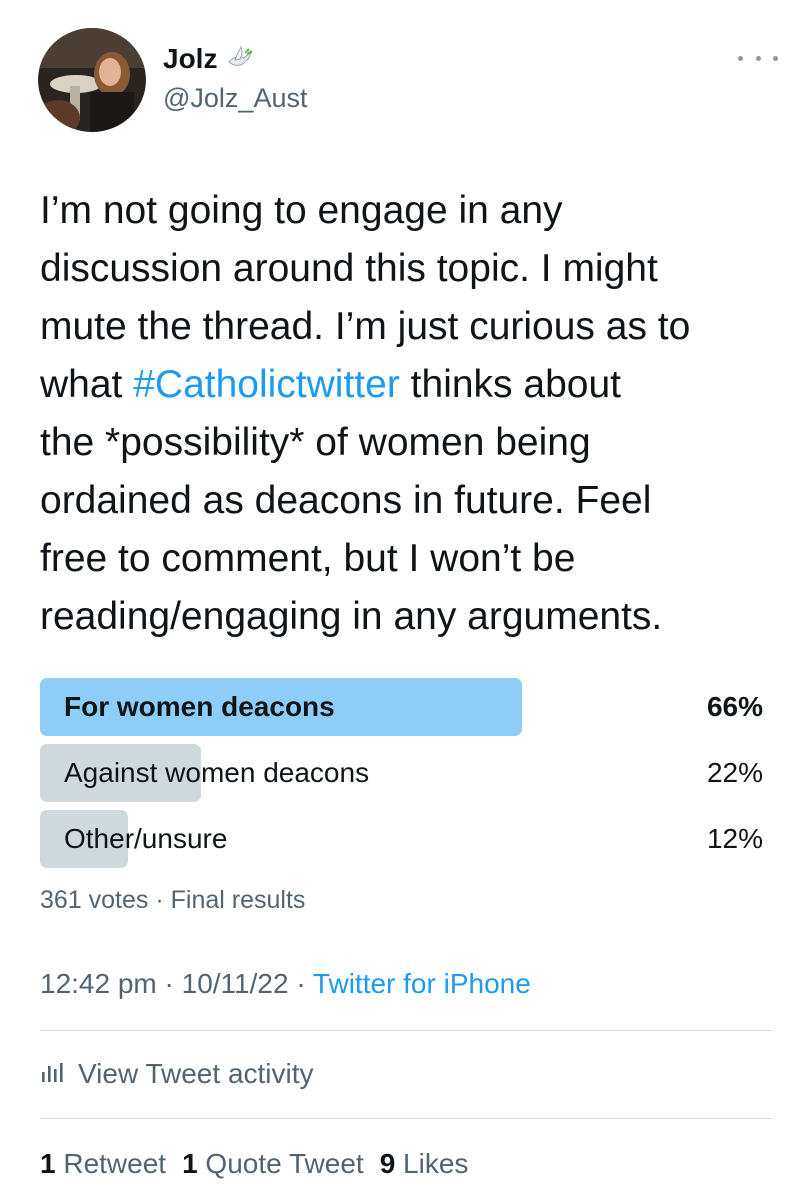 This screenshot has height=1200, width=811. What do you see at coordinates (190, 58) in the screenshot?
I see `display-name-text: Jolz` at bounding box center [190, 58].